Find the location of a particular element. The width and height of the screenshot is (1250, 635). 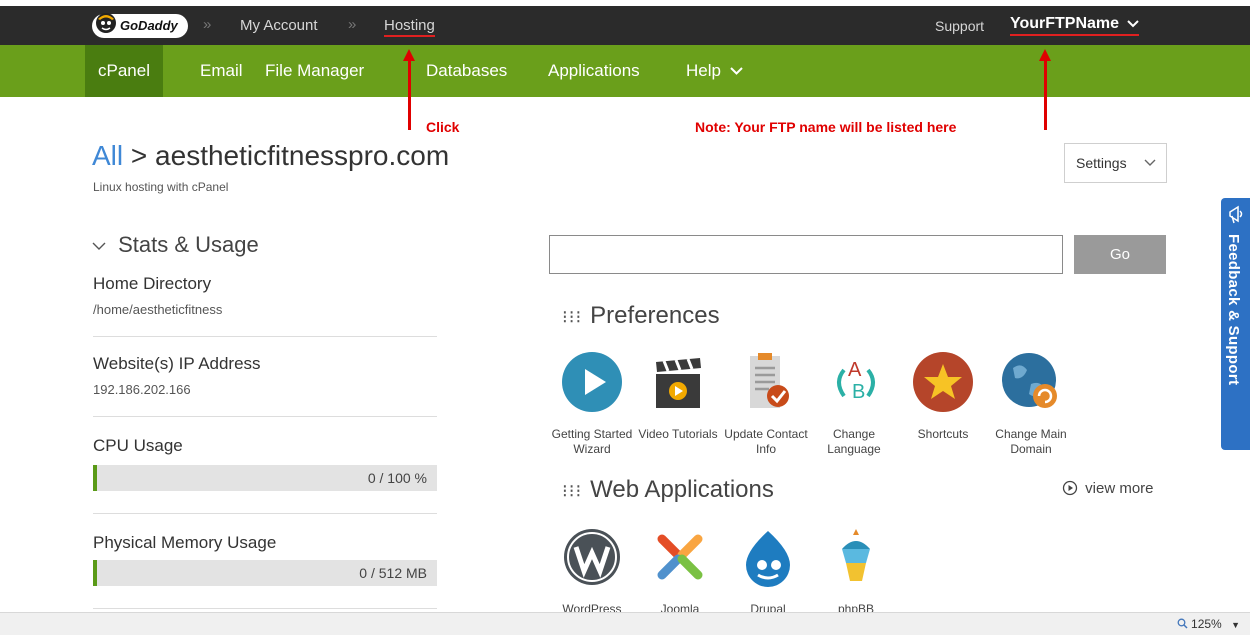

app-label: Shortcuts is located at coordinates (943, 434).